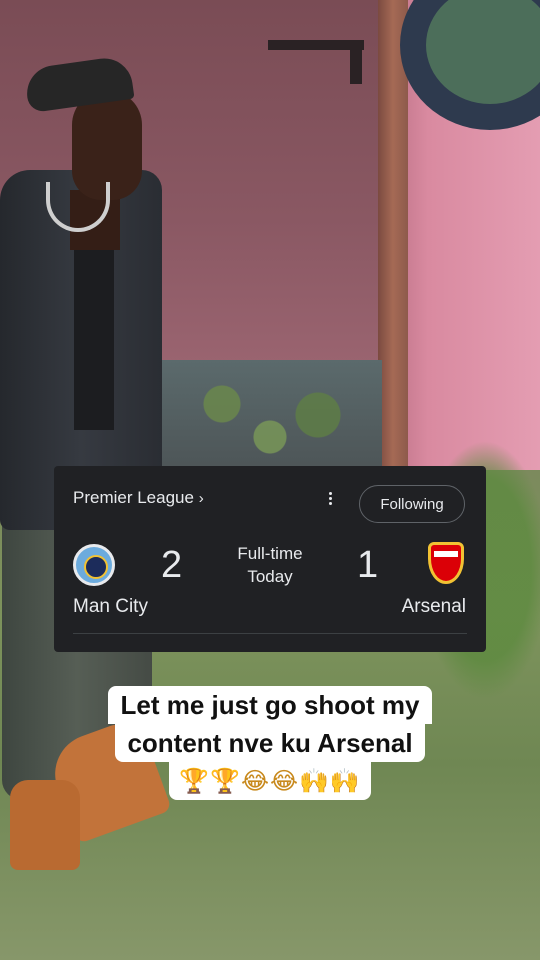  I want to click on league-link: Premier League ›, so click(138, 498).